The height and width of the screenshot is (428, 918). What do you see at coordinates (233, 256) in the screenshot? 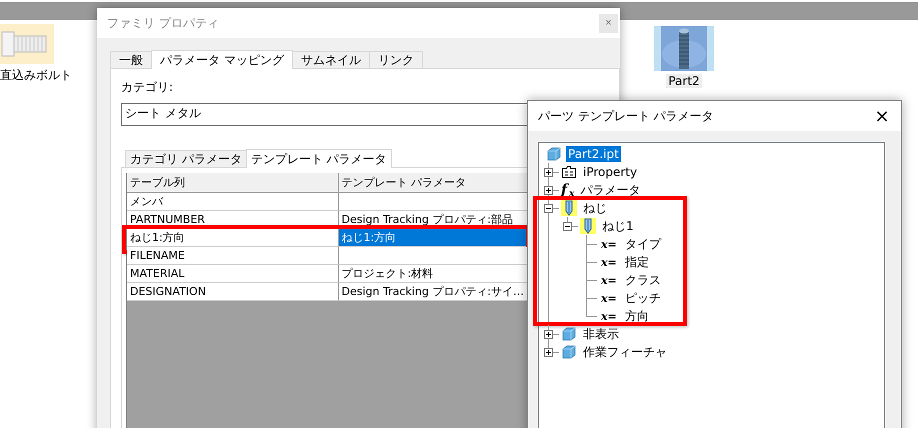
I see `table-cell: FILENAME` at bounding box center [233, 256].